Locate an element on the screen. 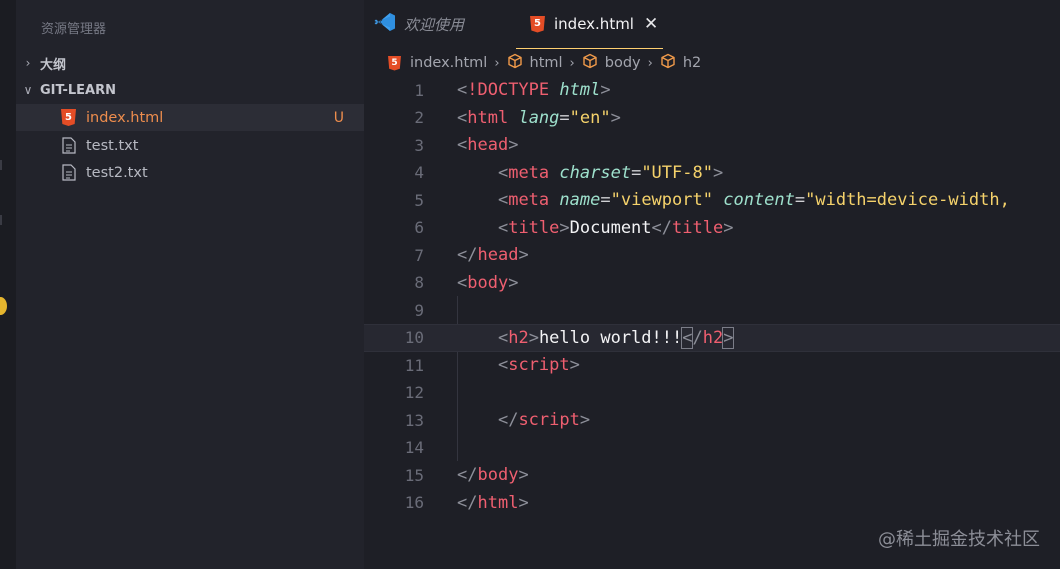  file-name: index.html is located at coordinates (125, 117).